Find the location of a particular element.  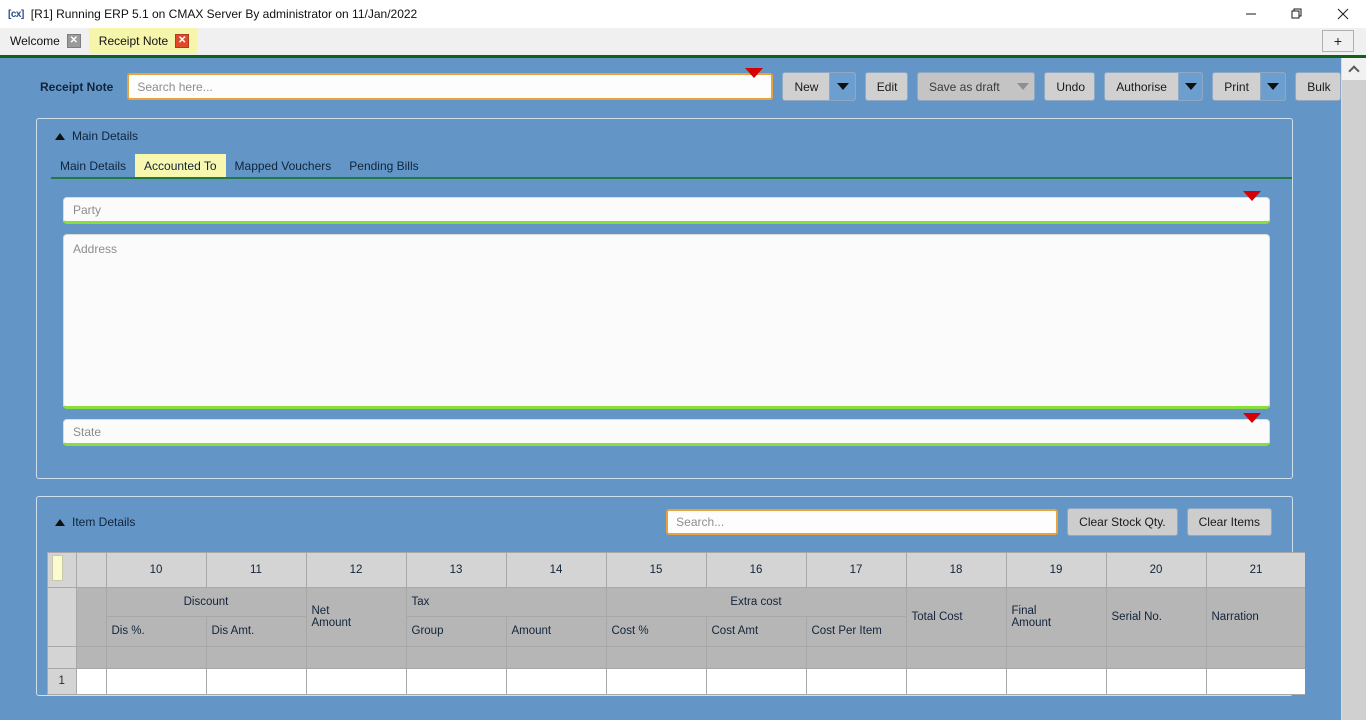

grid-colnum-20: 20 is located at coordinates (1156, 570).